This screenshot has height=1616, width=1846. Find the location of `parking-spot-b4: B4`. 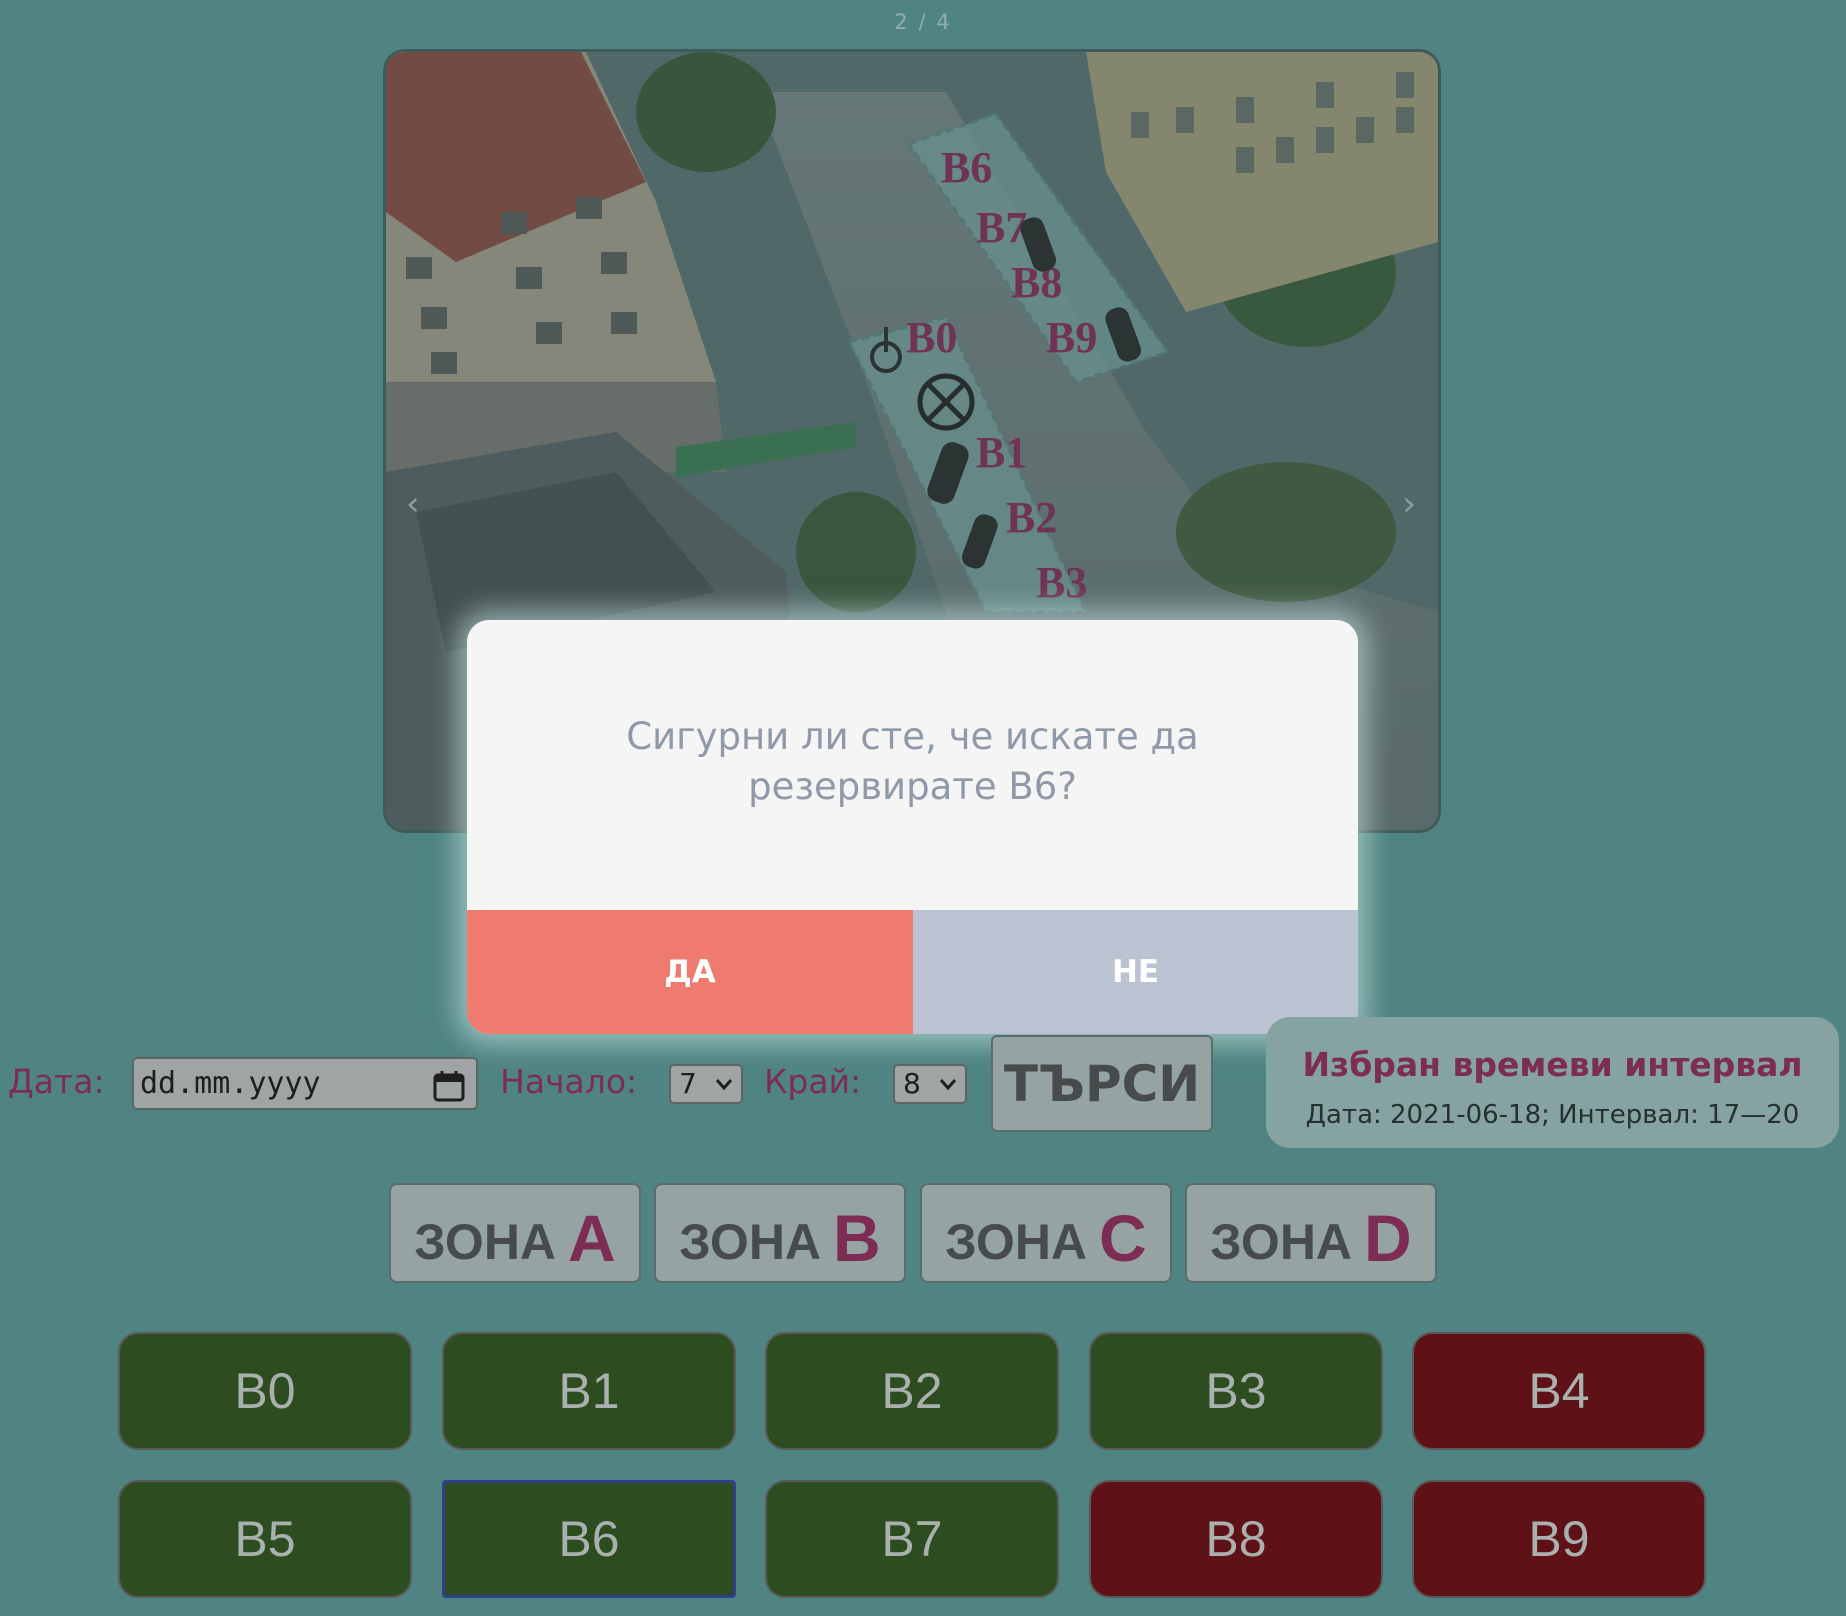

parking-spot-b4: B4 is located at coordinates (1559, 1391).